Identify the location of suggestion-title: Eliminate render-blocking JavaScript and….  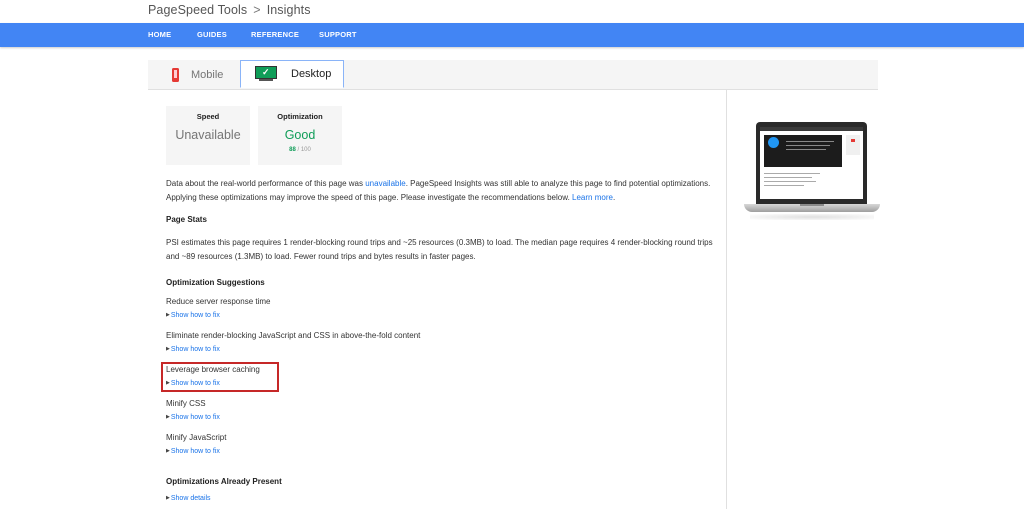
(293, 335).